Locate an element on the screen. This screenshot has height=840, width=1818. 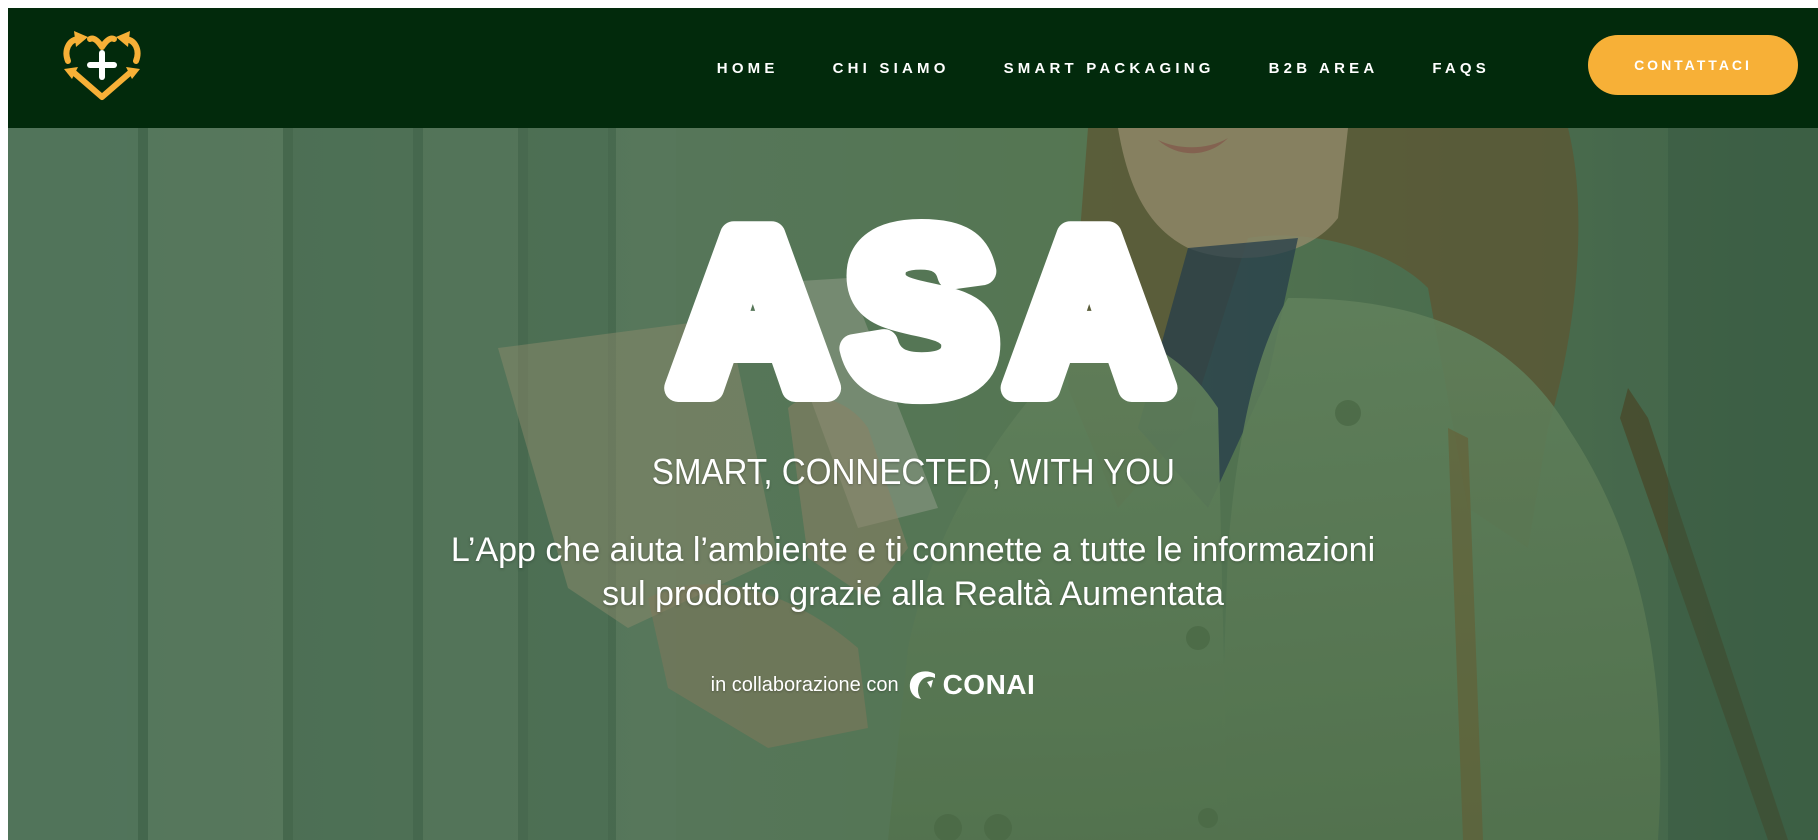
hero-title: ASA ASA is located at coordinates (921, 303).